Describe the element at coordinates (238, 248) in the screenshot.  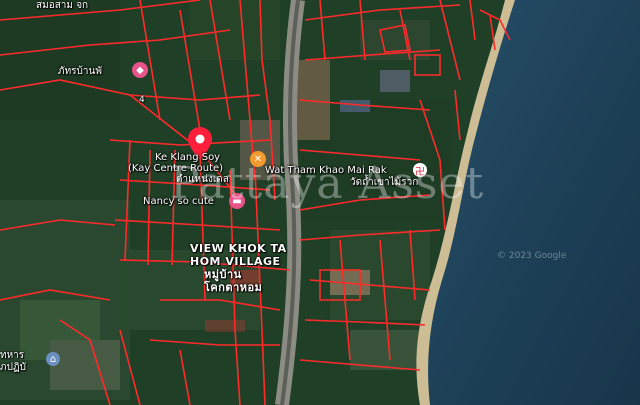
I see `view-label-line1: VIEW KHOK TA` at that location.